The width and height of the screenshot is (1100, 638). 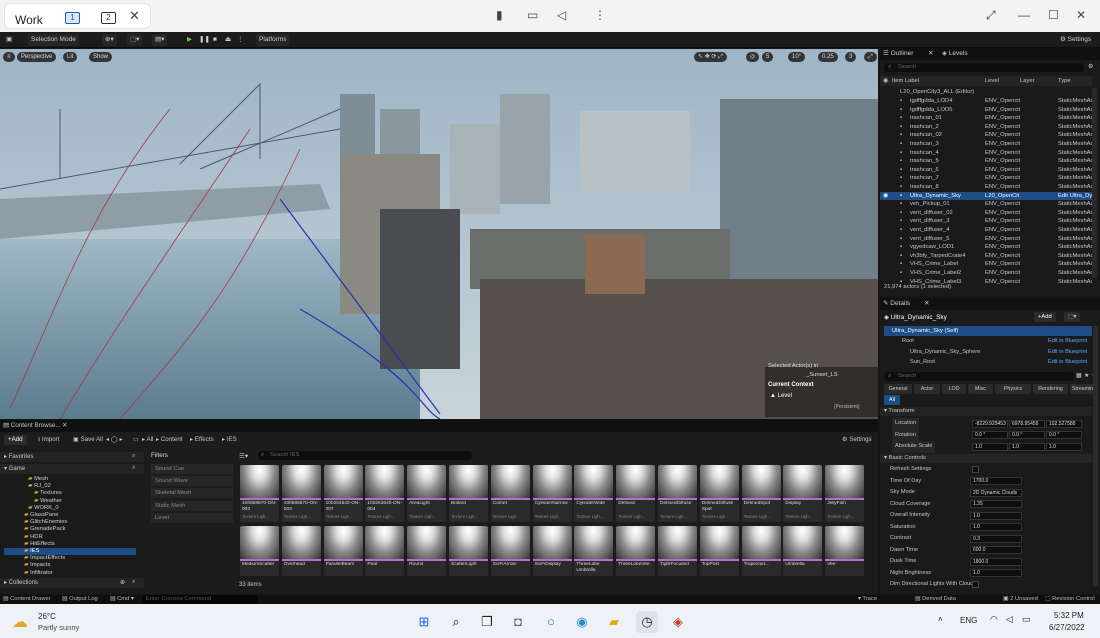 I want to click on outliner-row: ▪ trashcan_4 ENV_Opencit StaticMeshAc, so click(x=986, y=153).